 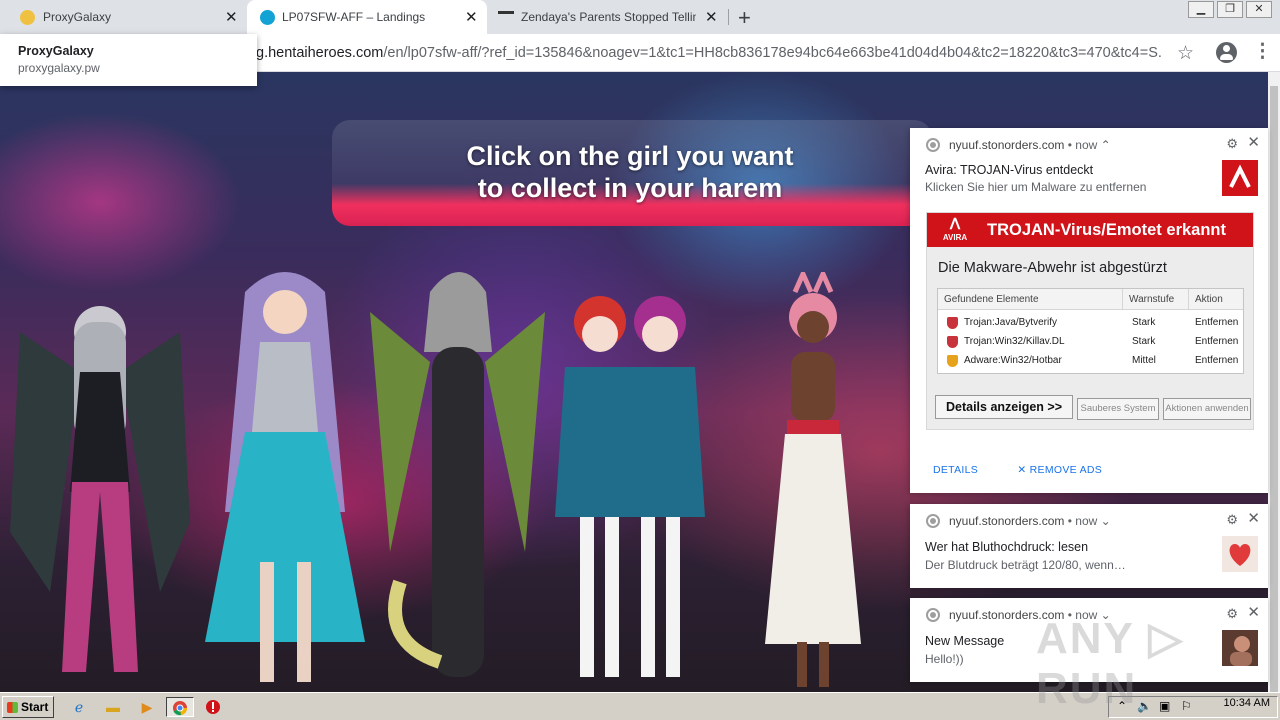 What do you see at coordinates (128, 60) in the screenshot?
I see `tab-hover-card: ProxyGalaxy proxygalaxy.pw` at bounding box center [128, 60].